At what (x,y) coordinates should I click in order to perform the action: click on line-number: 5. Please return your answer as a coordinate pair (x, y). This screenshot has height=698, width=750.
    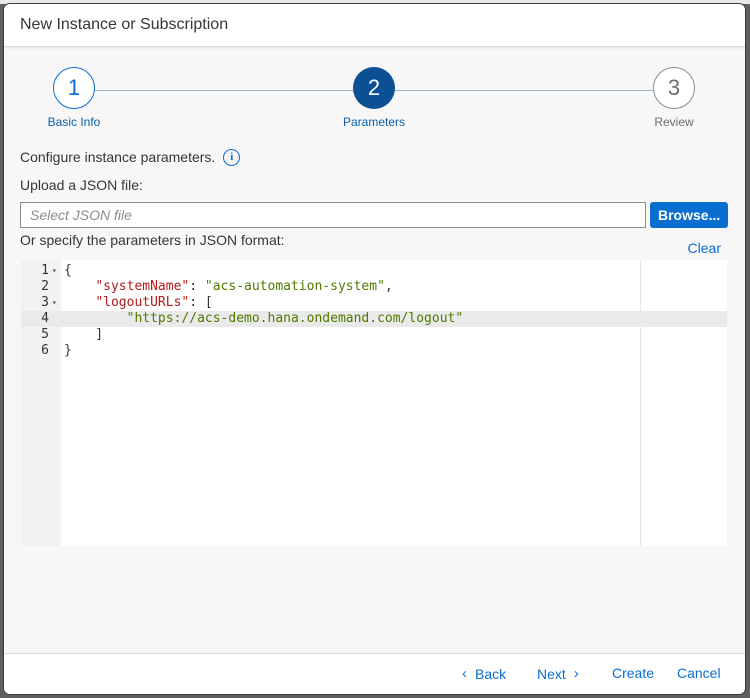
    Looking at the image, I should click on (45, 334).